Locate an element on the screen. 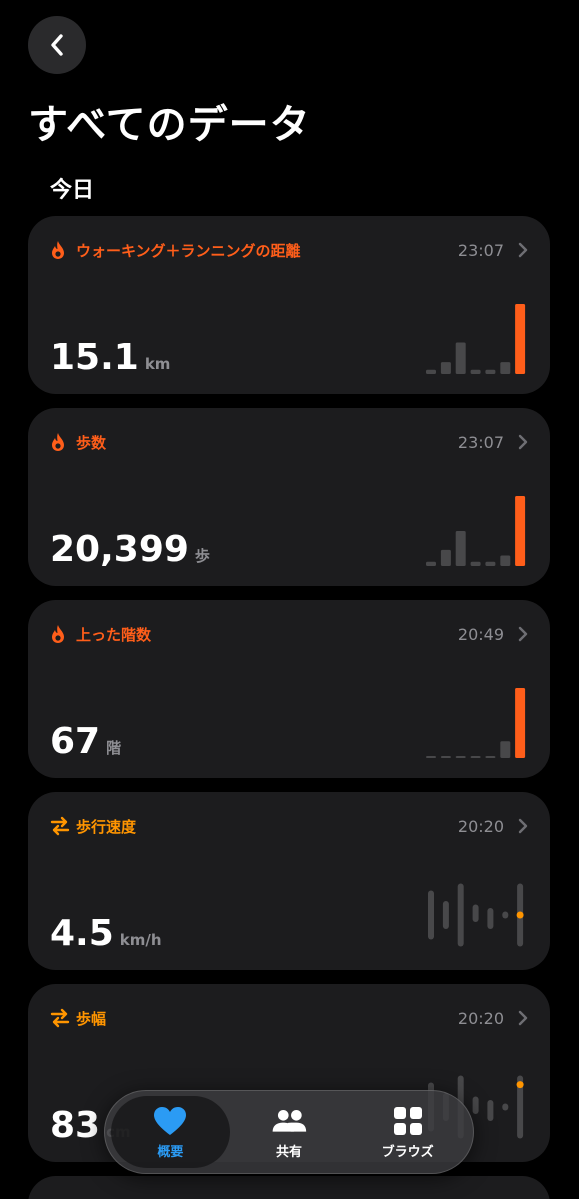 The height and width of the screenshot is (1199, 579). card-value: 15.1 km is located at coordinates (110, 357).